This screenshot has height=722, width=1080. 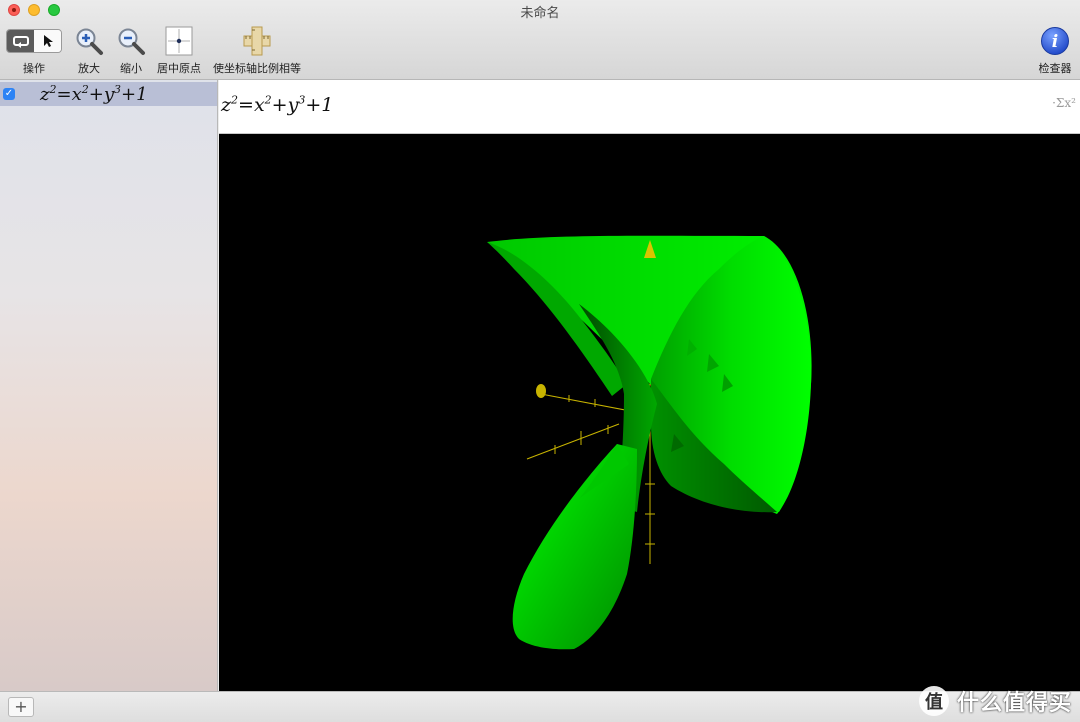 What do you see at coordinates (21, 707) in the screenshot?
I see `add-equation-button: +` at bounding box center [21, 707].